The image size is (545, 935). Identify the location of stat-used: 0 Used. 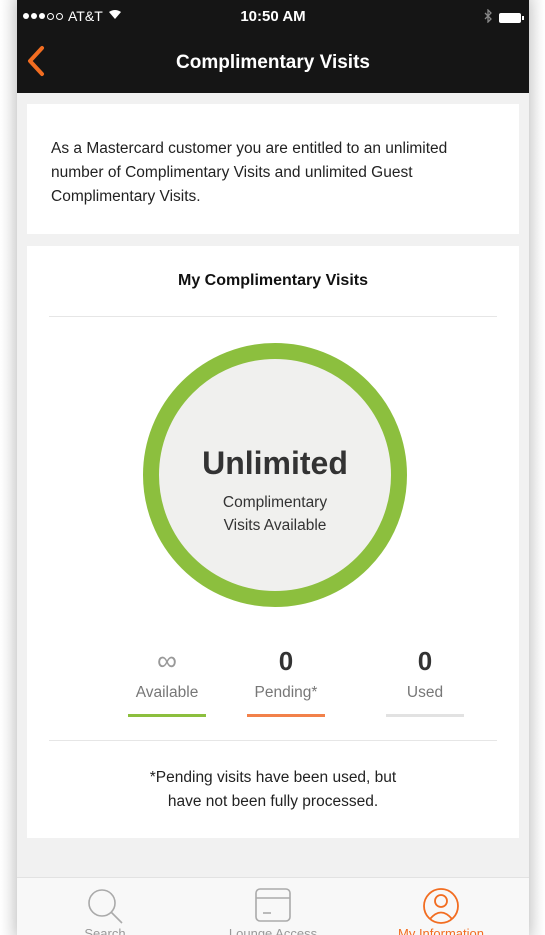
(425, 681).